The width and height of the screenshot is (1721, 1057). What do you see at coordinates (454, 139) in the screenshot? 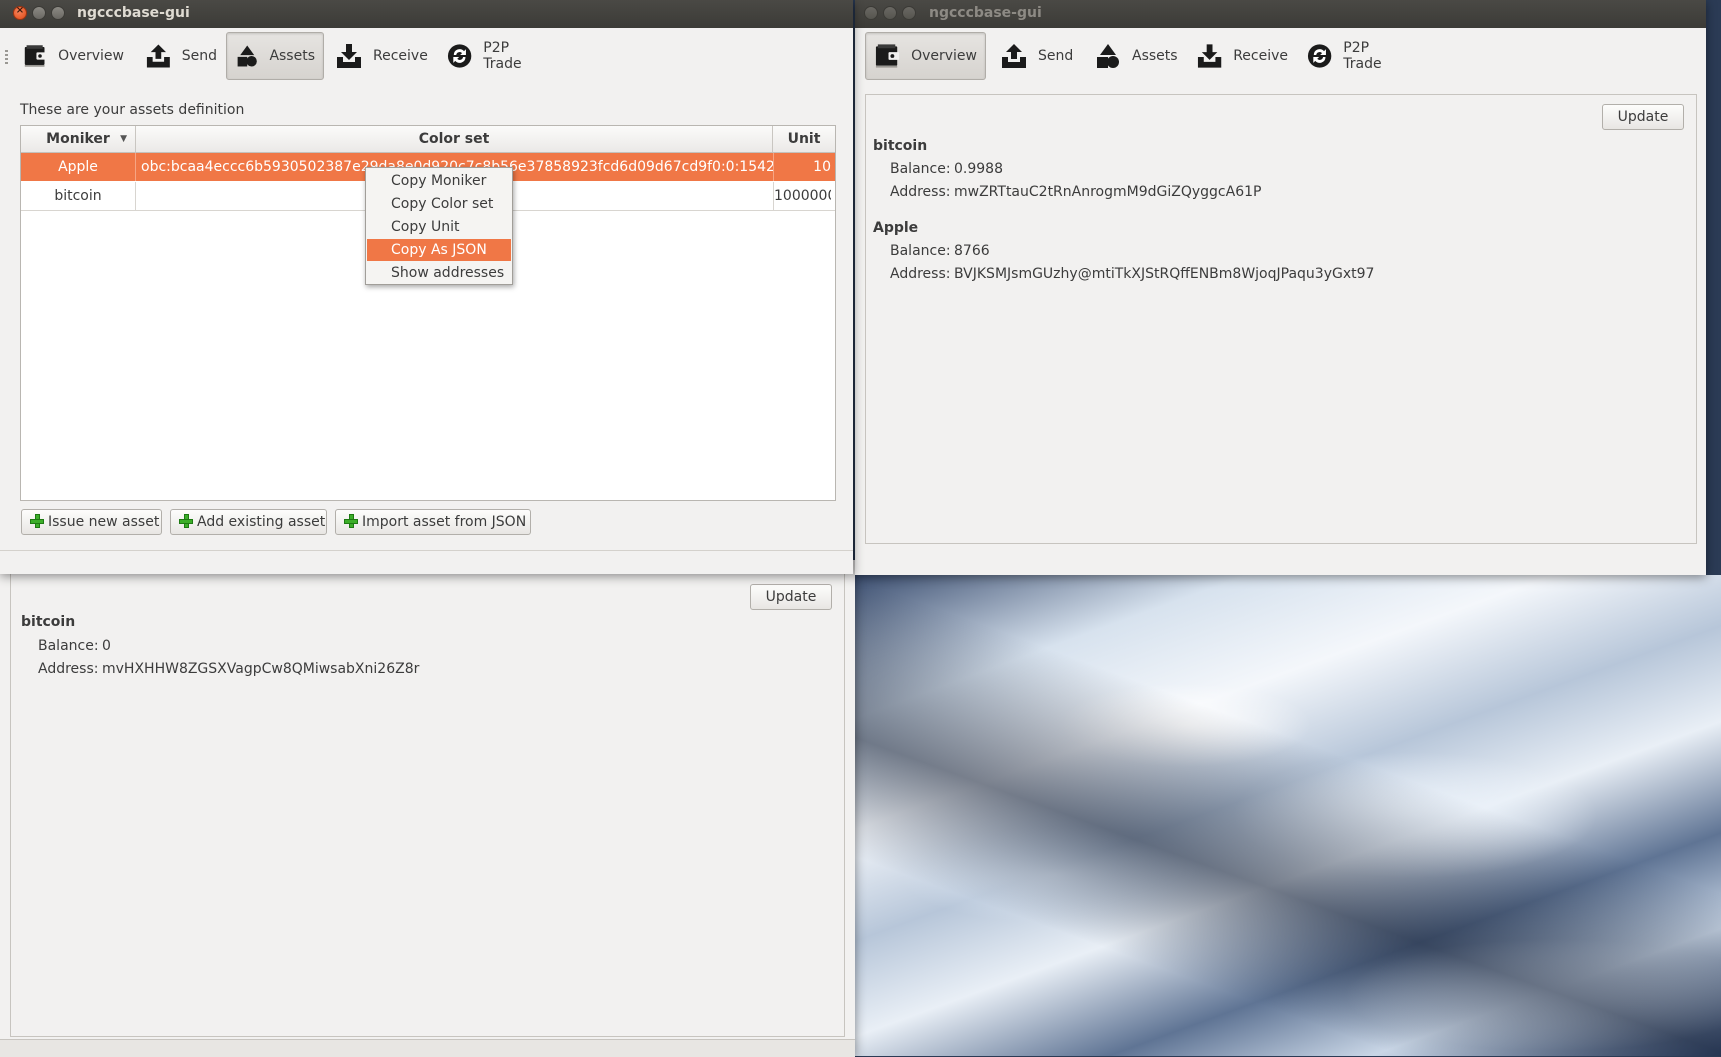
I see `column-header-color-set: Color set` at bounding box center [454, 139].